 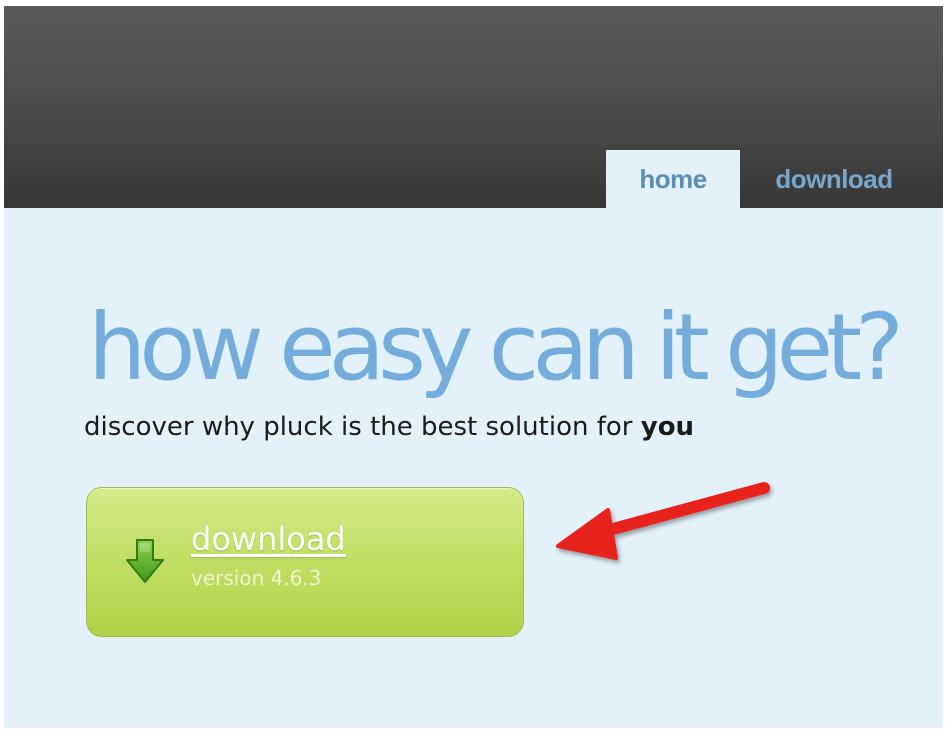 I want to click on tab-download: download, so click(x=834, y=179).